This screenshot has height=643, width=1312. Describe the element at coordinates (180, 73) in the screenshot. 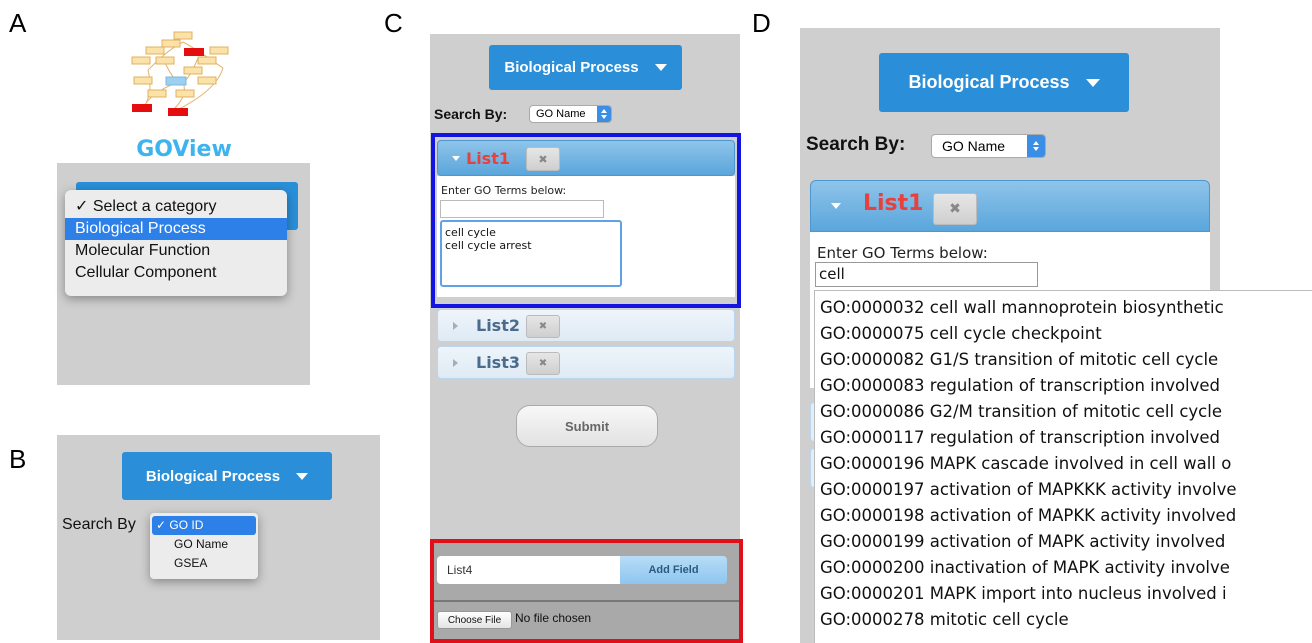

I see `goview-logo-icon` at that location.